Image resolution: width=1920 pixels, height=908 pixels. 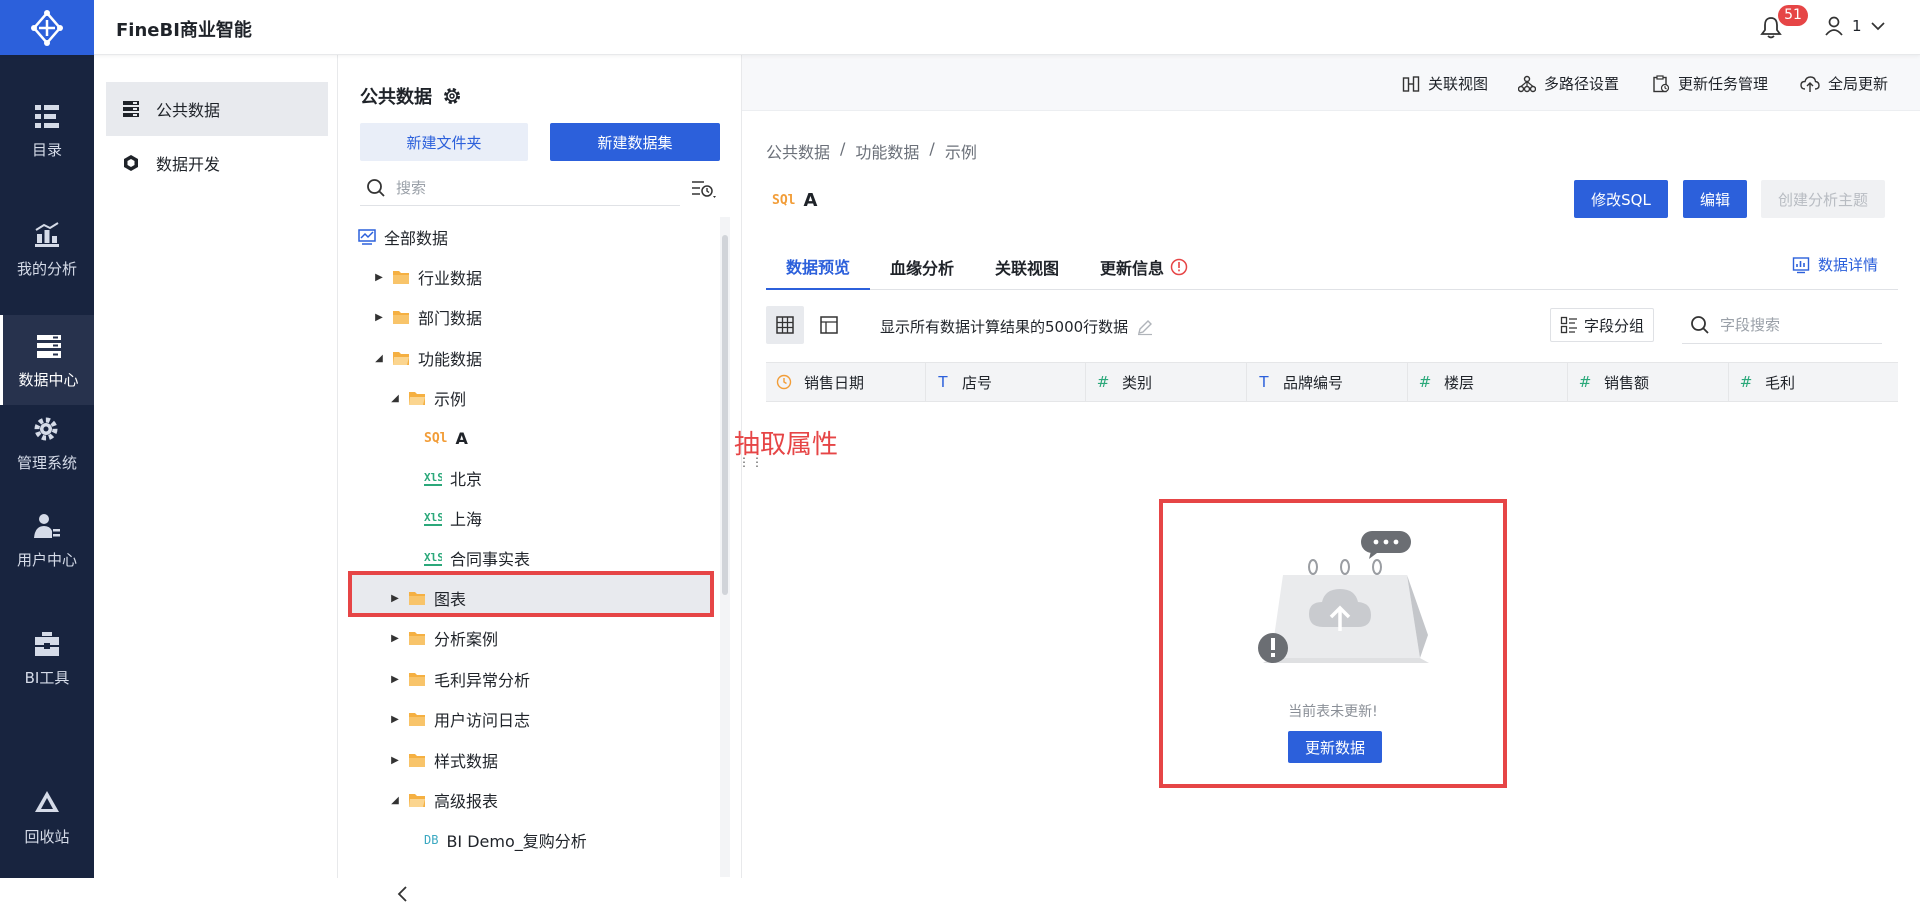 I want to click on column-header-label: 店号, so click(x=977, y=382).